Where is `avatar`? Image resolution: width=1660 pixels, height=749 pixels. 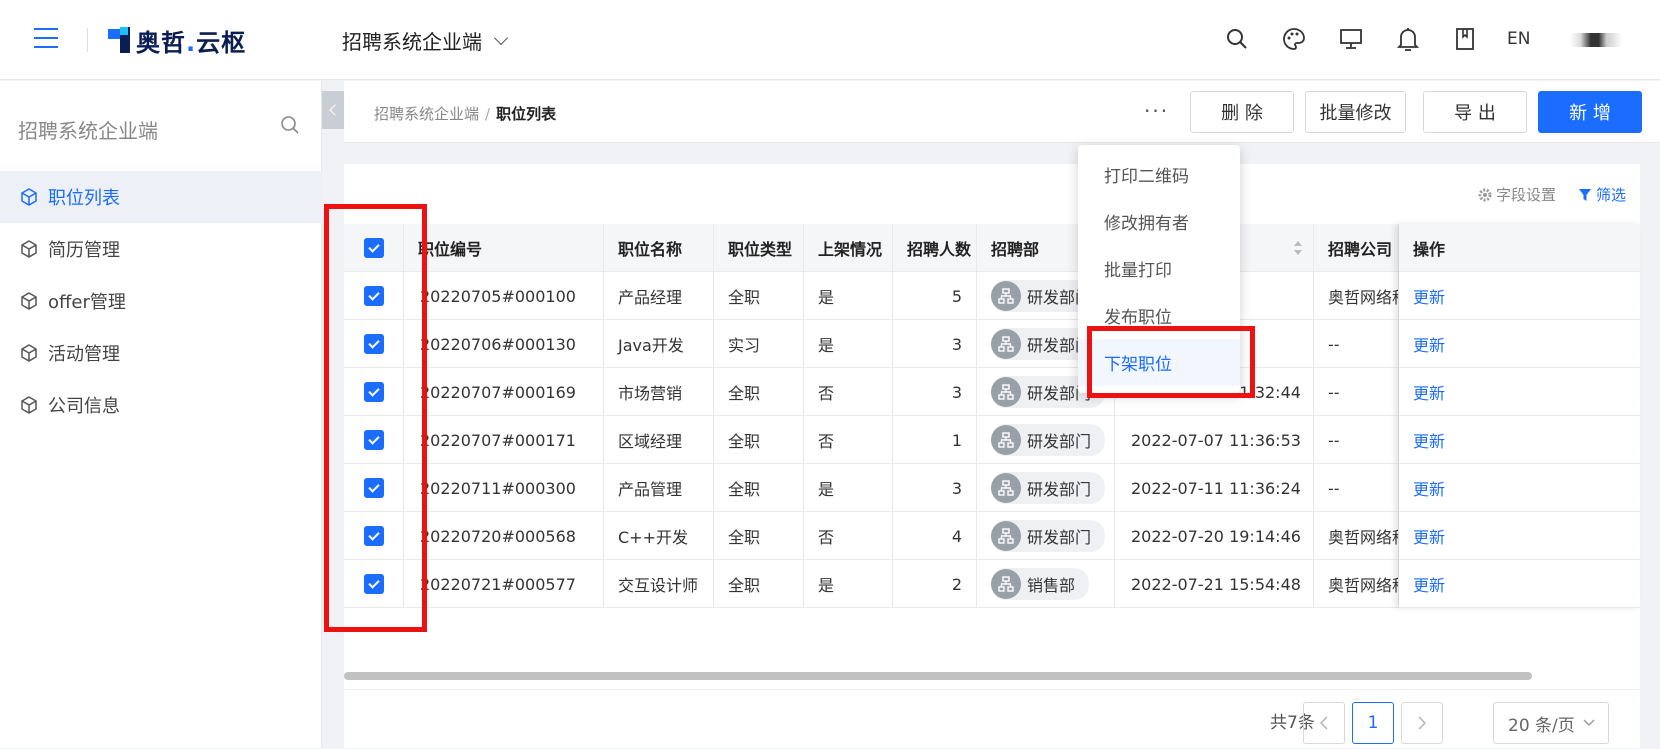
avatar is located at coordinates (1596, 40).